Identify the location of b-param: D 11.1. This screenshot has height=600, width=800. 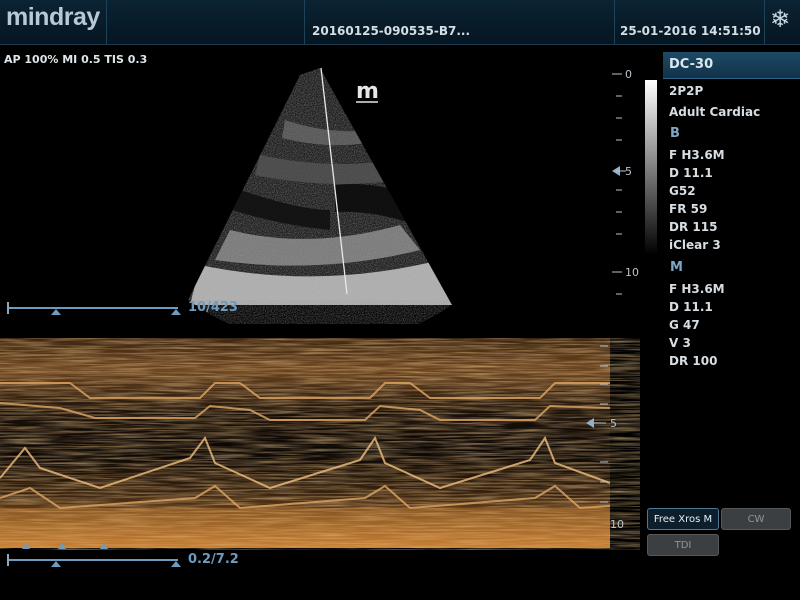
(691, 173).